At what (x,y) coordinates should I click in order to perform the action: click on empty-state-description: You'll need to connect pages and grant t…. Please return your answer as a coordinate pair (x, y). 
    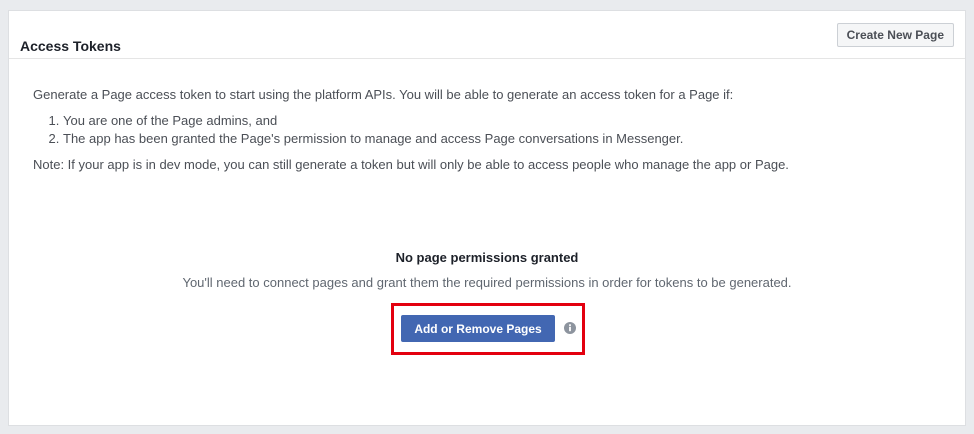
    Looking at the image, I should click on (487, 282).